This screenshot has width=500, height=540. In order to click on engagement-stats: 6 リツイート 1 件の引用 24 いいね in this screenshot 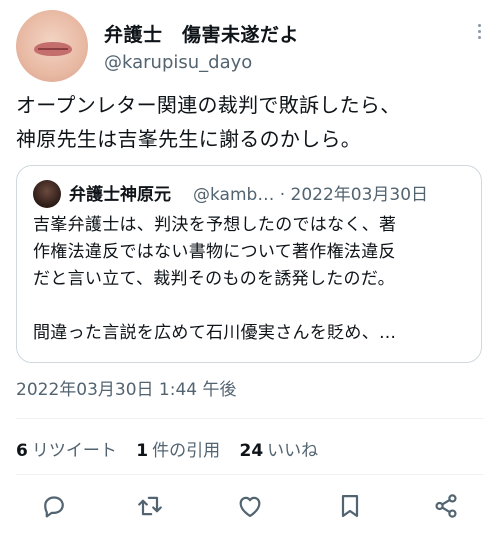, I will do `click(174, 448)`.